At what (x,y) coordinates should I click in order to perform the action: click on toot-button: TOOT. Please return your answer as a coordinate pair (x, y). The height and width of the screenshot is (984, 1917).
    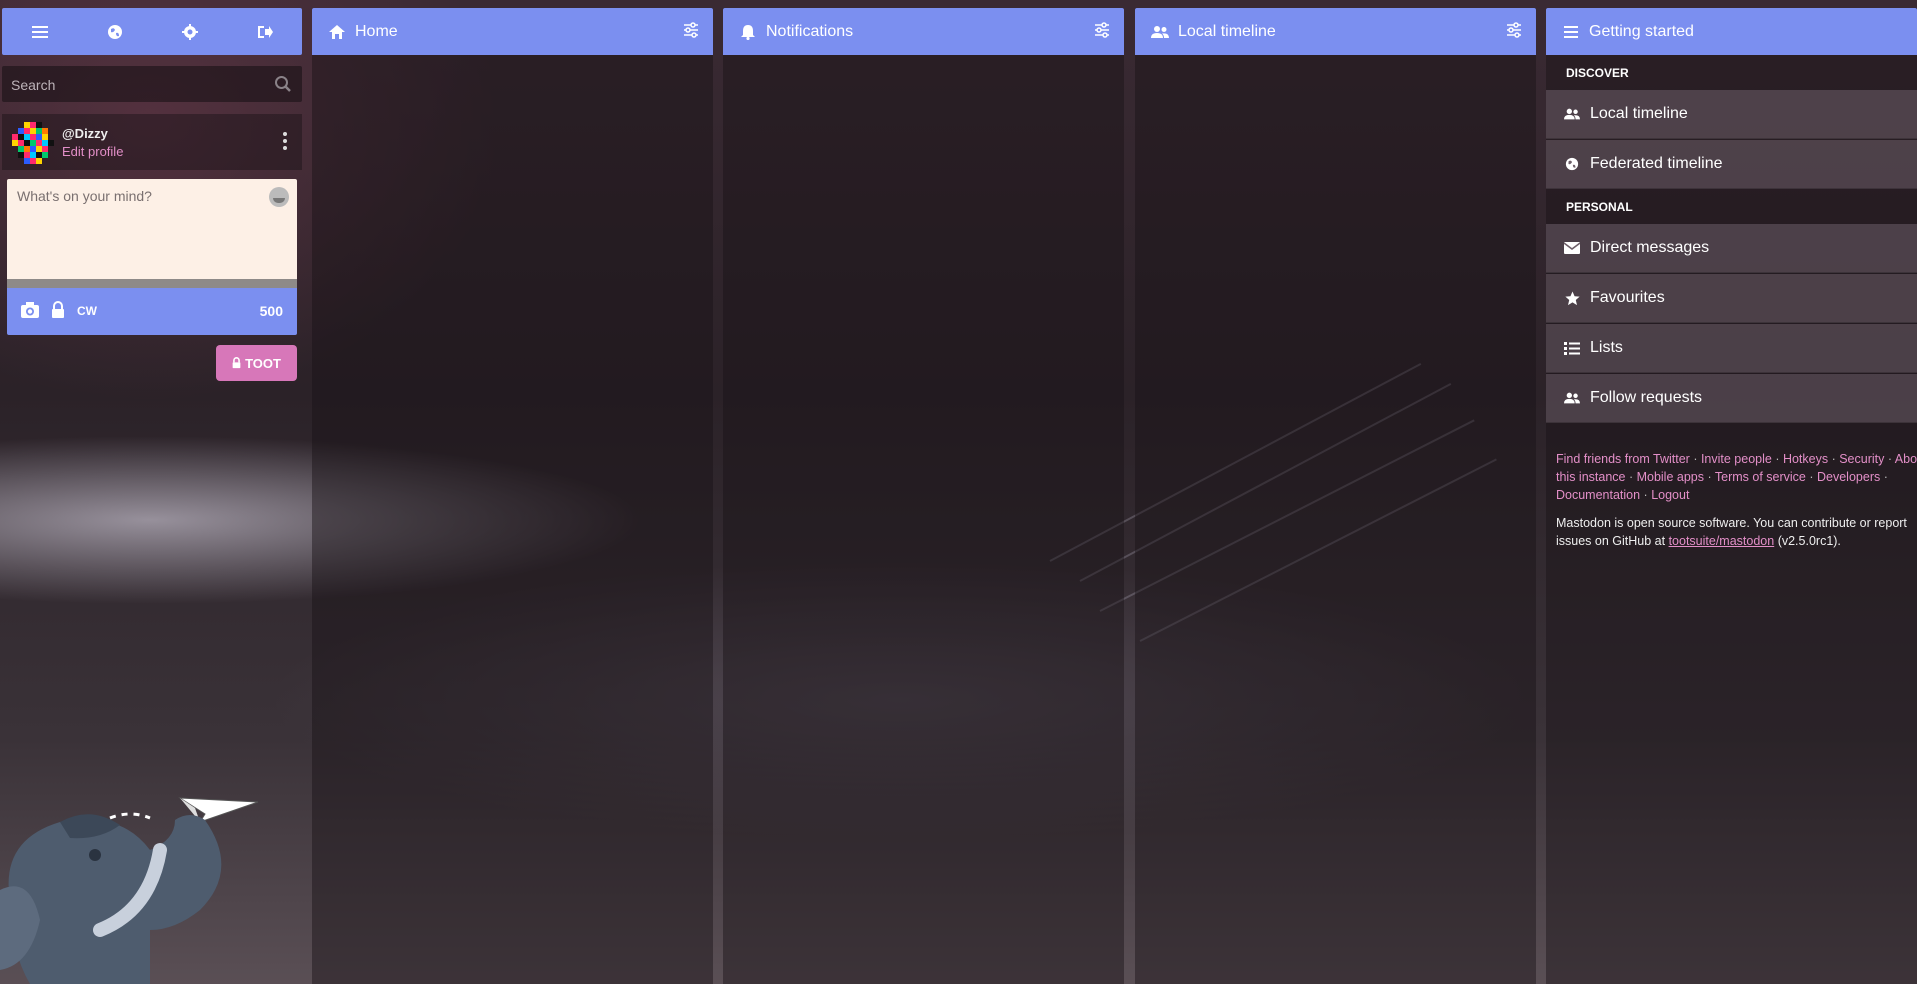
    Looking at the image, I should click on (256, 363).